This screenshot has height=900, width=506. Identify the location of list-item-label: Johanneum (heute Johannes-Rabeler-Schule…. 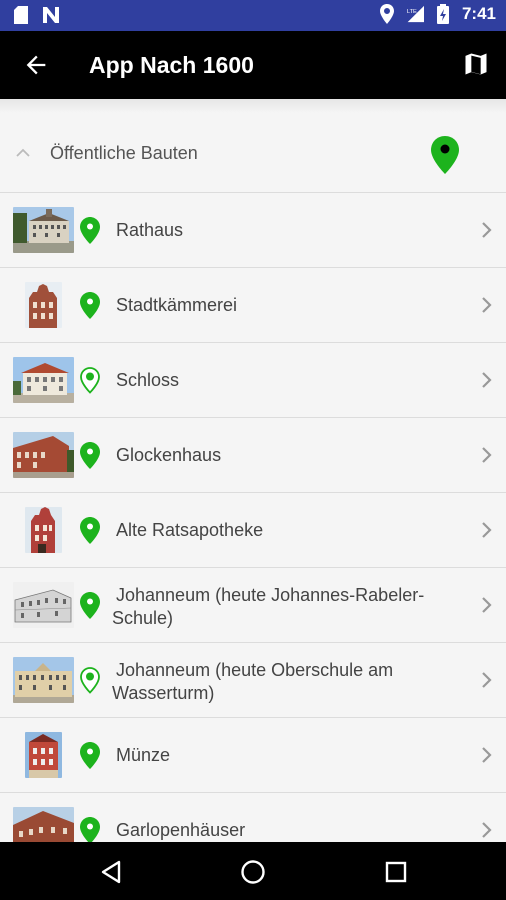
(268, 606).